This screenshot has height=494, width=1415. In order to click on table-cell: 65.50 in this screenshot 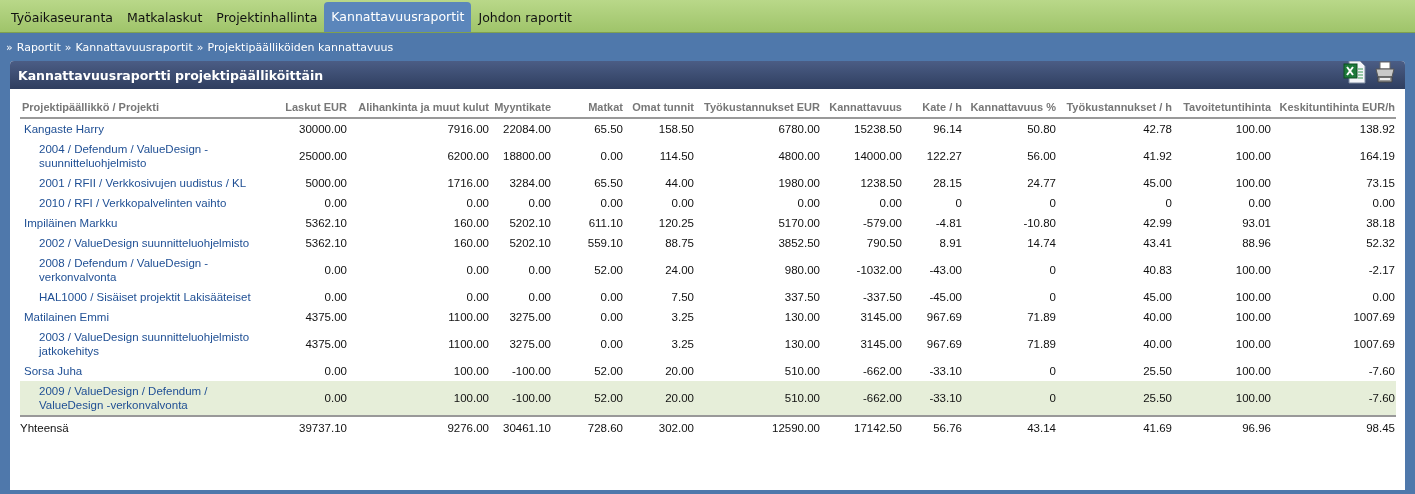, I will do `click(588, 128)`.